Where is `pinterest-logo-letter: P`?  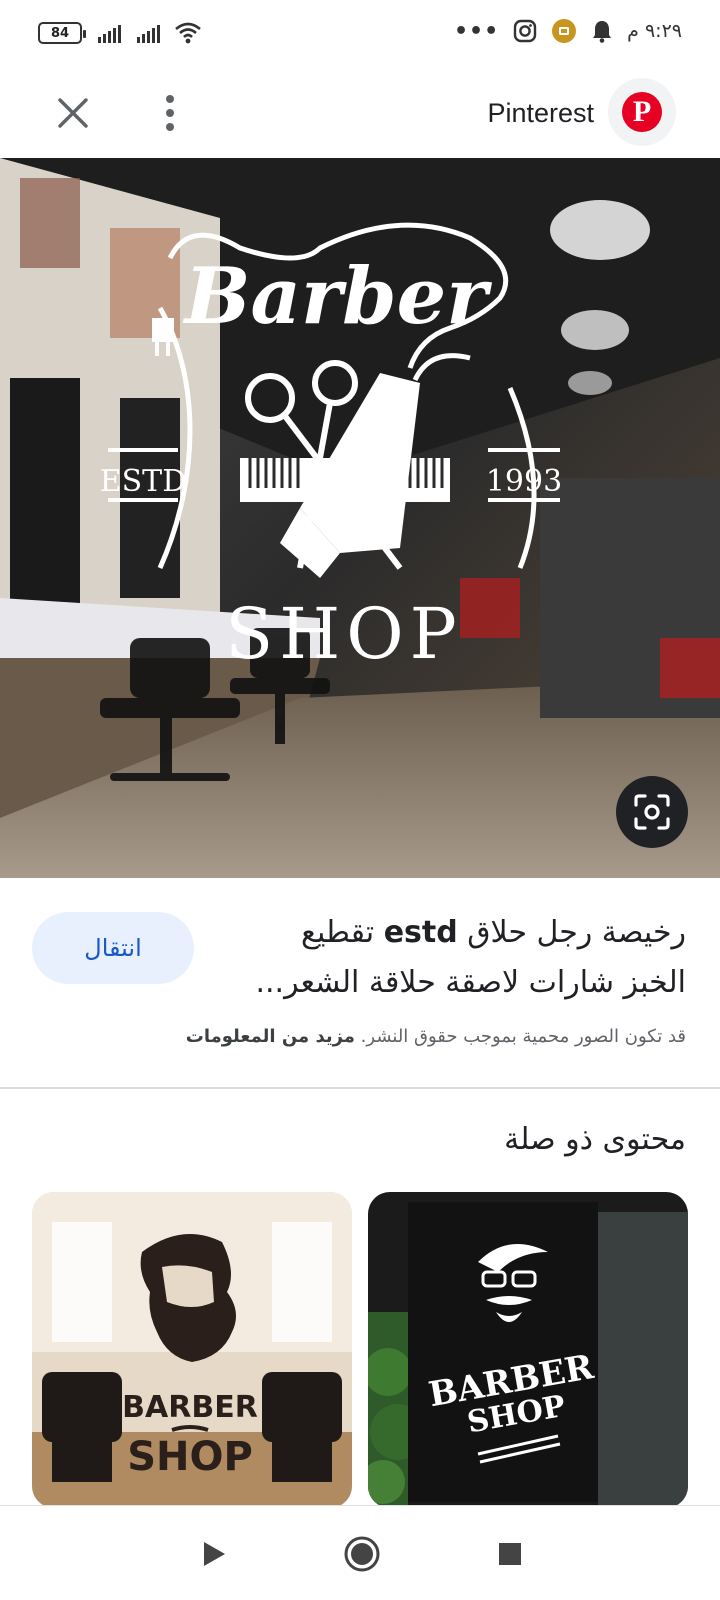
pinterest-logo-letter: P is located at coordinates (642, 111).